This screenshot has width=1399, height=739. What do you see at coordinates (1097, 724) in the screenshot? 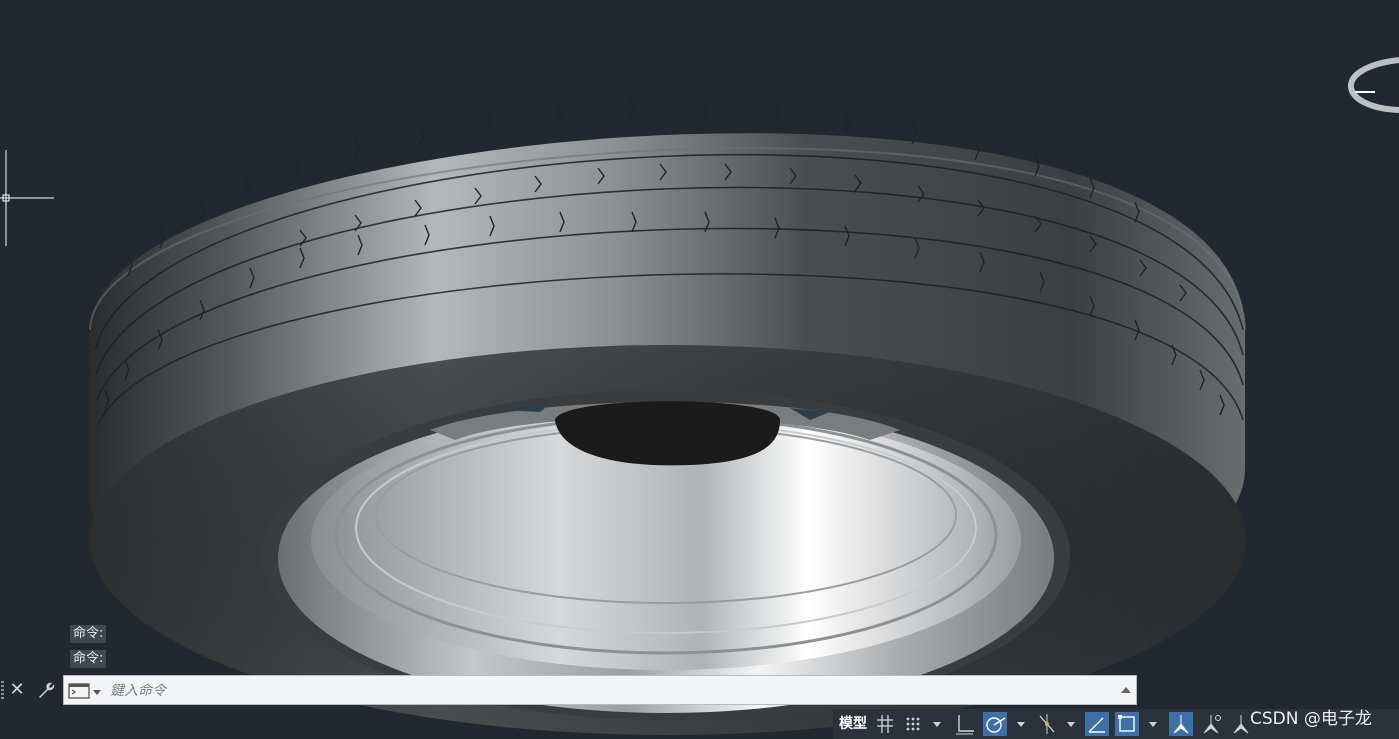
I see `object-snap-icon` at bounding box center [1097, 724].